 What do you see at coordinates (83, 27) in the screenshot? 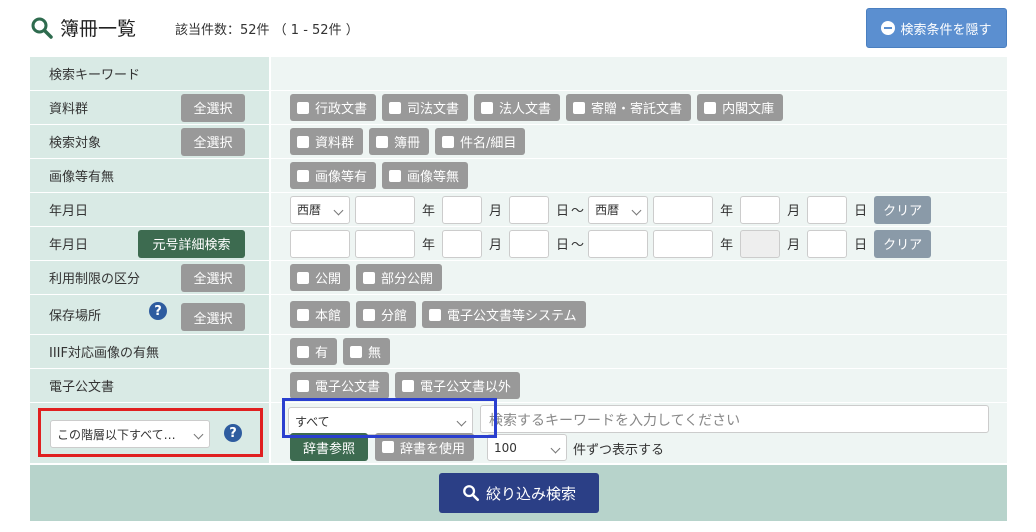
I see `title-wrap: 簿冊一覧` at bounding box center [83, 27].